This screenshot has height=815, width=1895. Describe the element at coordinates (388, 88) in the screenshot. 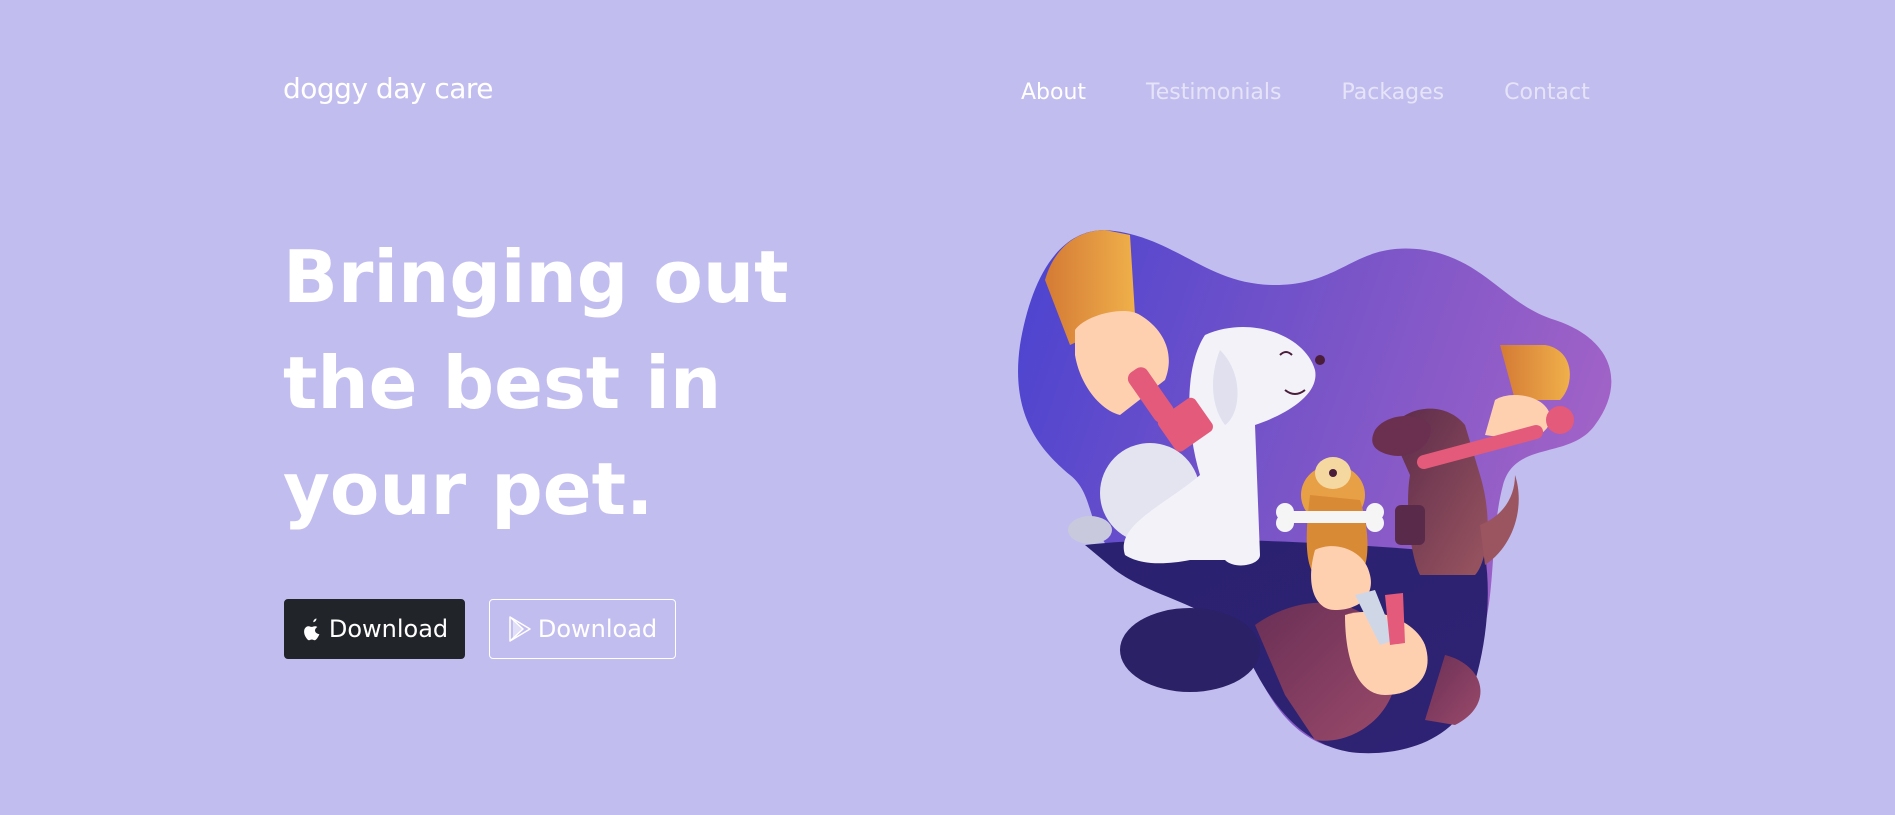

I see `brand-logo: doggy day care` at that location.